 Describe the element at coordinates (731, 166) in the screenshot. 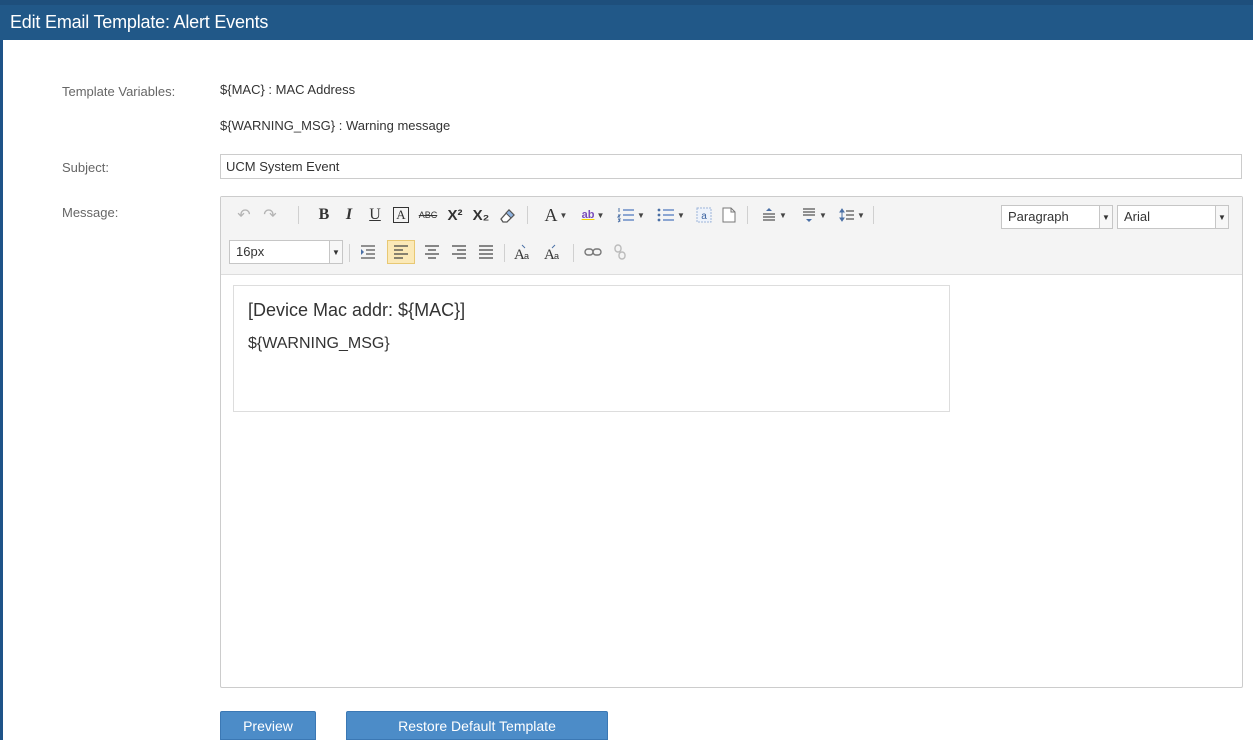

I see `subject-input` at that location.